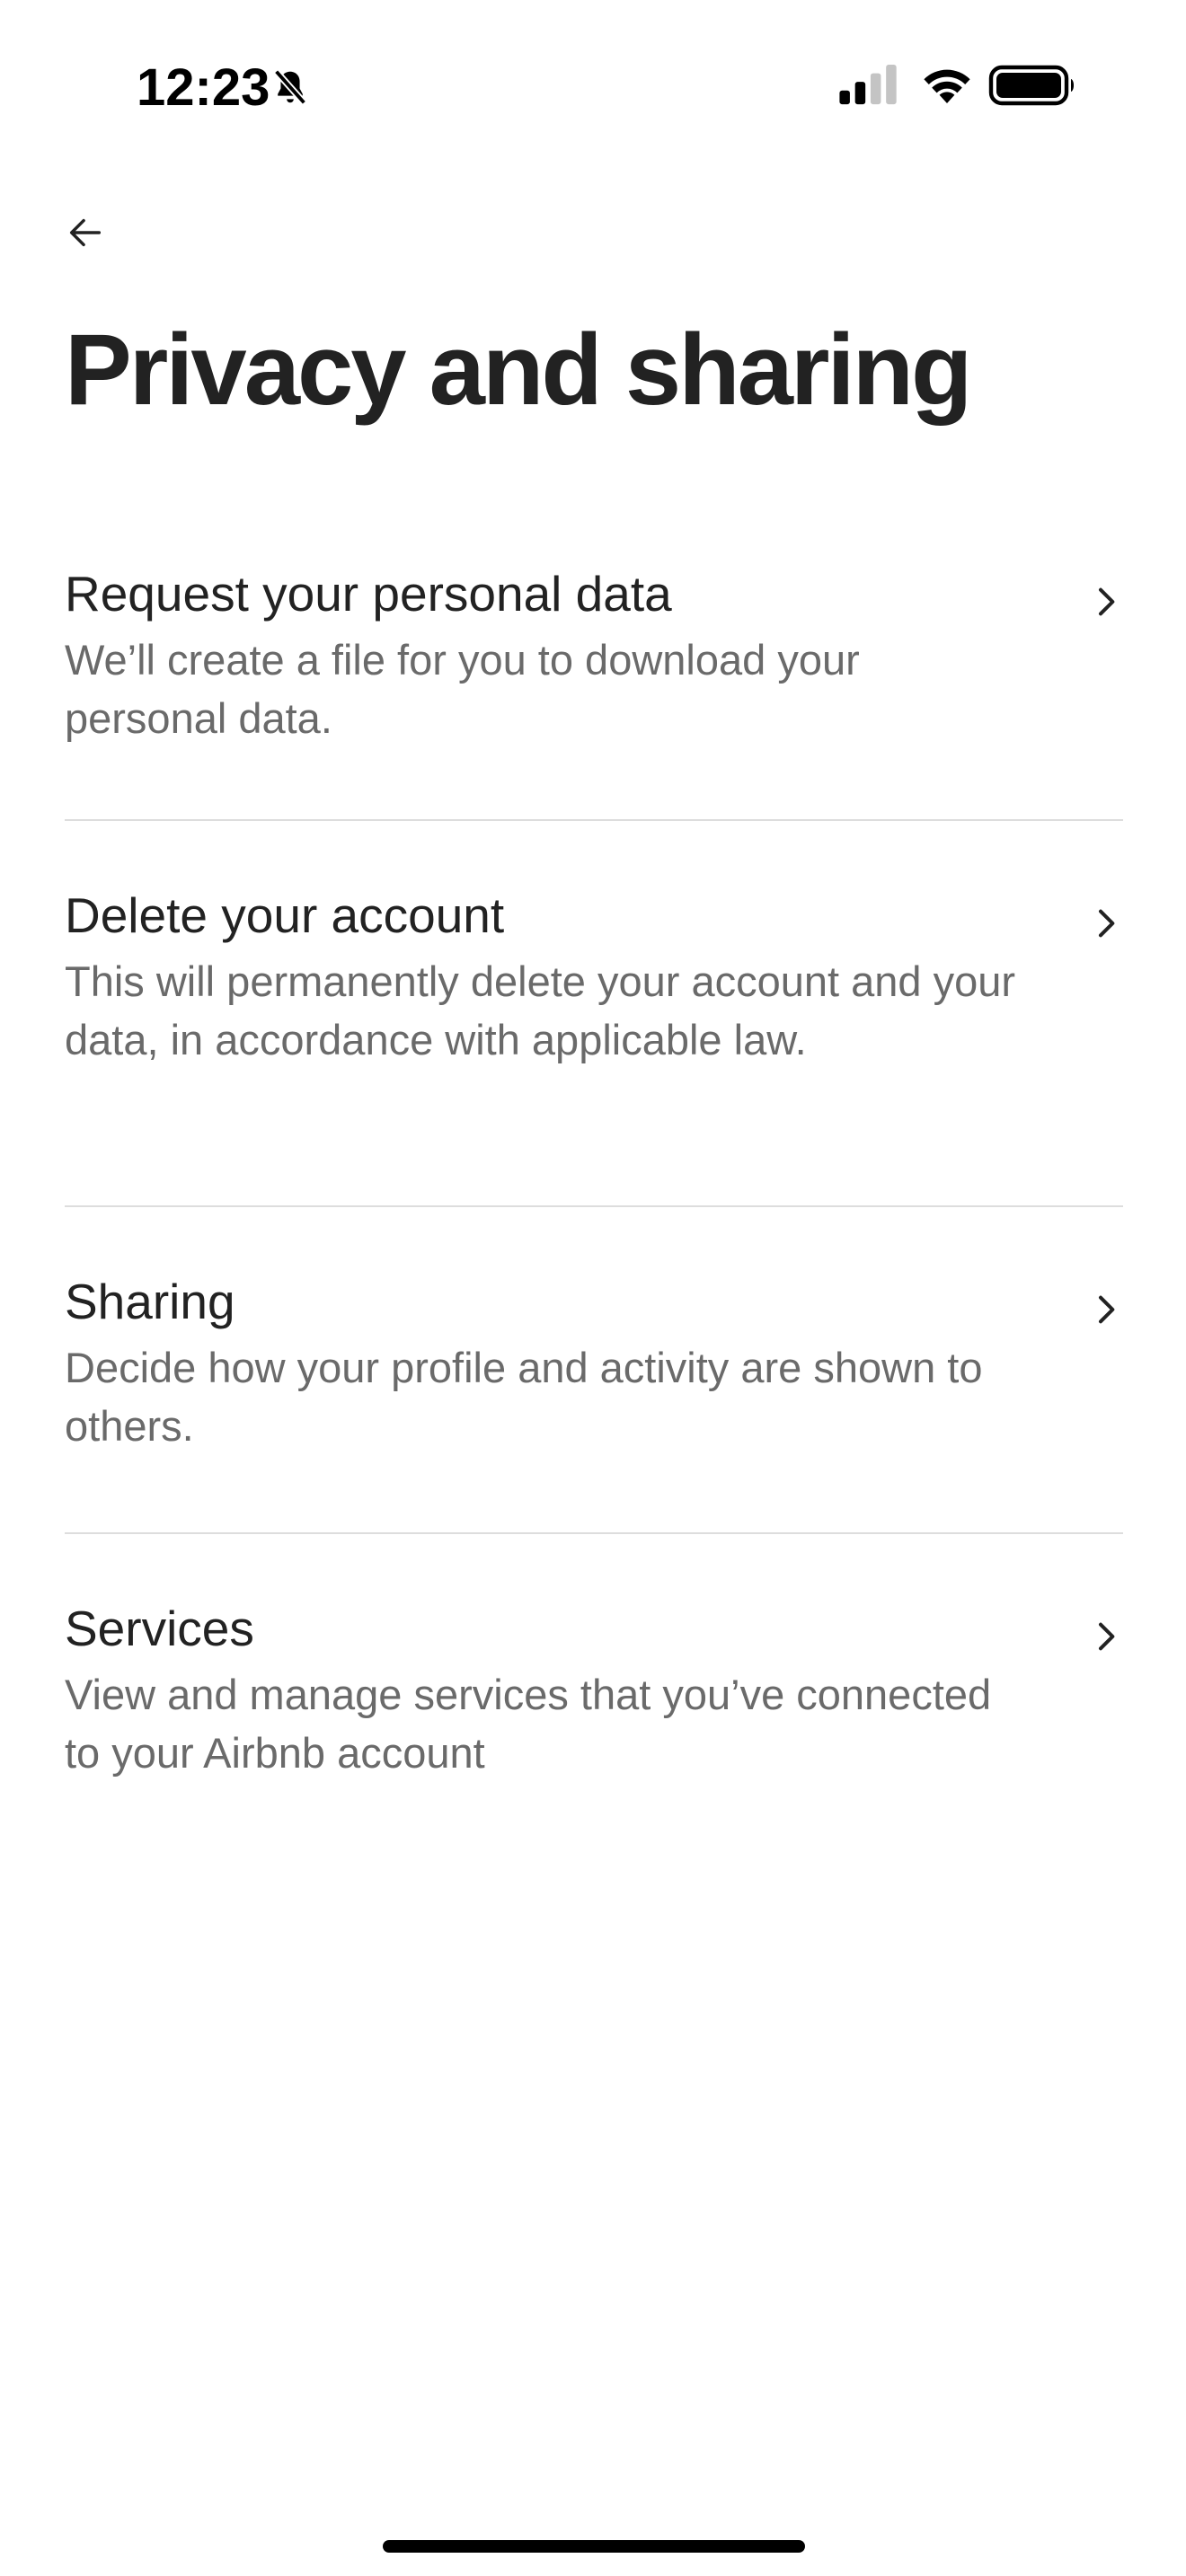 The image size is (1186, 2576). I want to click on item-title: Request your personal data, so click(368, 594).